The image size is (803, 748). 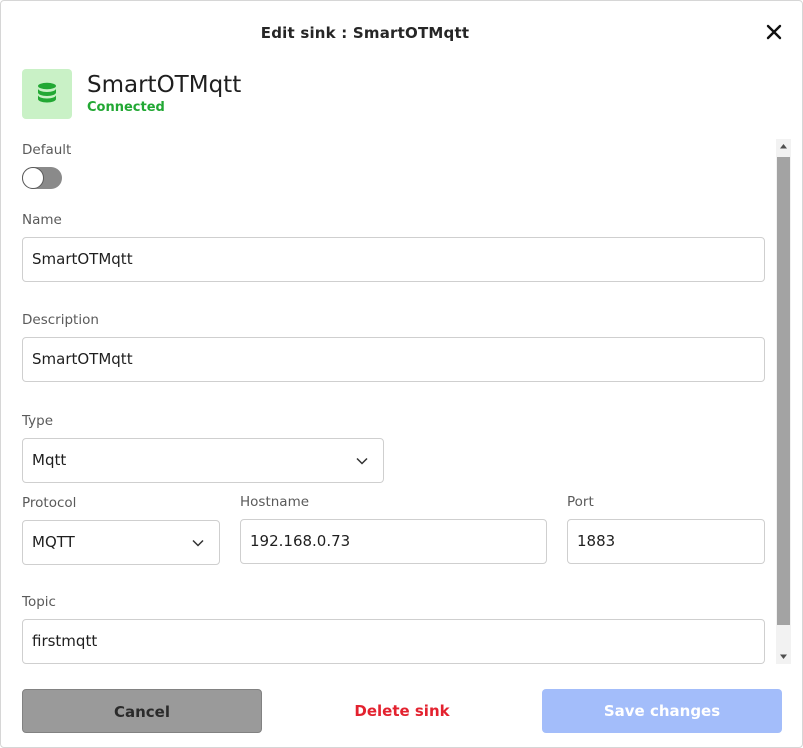 I want to click on default-label: Default, so click(x=47, y=150).